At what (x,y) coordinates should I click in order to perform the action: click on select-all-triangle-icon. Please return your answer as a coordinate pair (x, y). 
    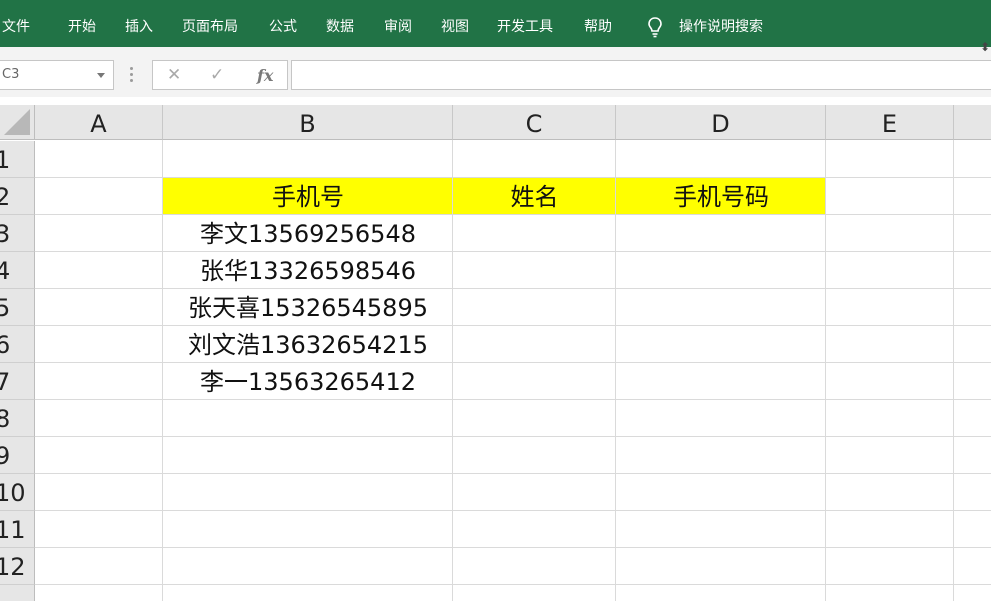
    Looking at the image, I should click on (17, 122).